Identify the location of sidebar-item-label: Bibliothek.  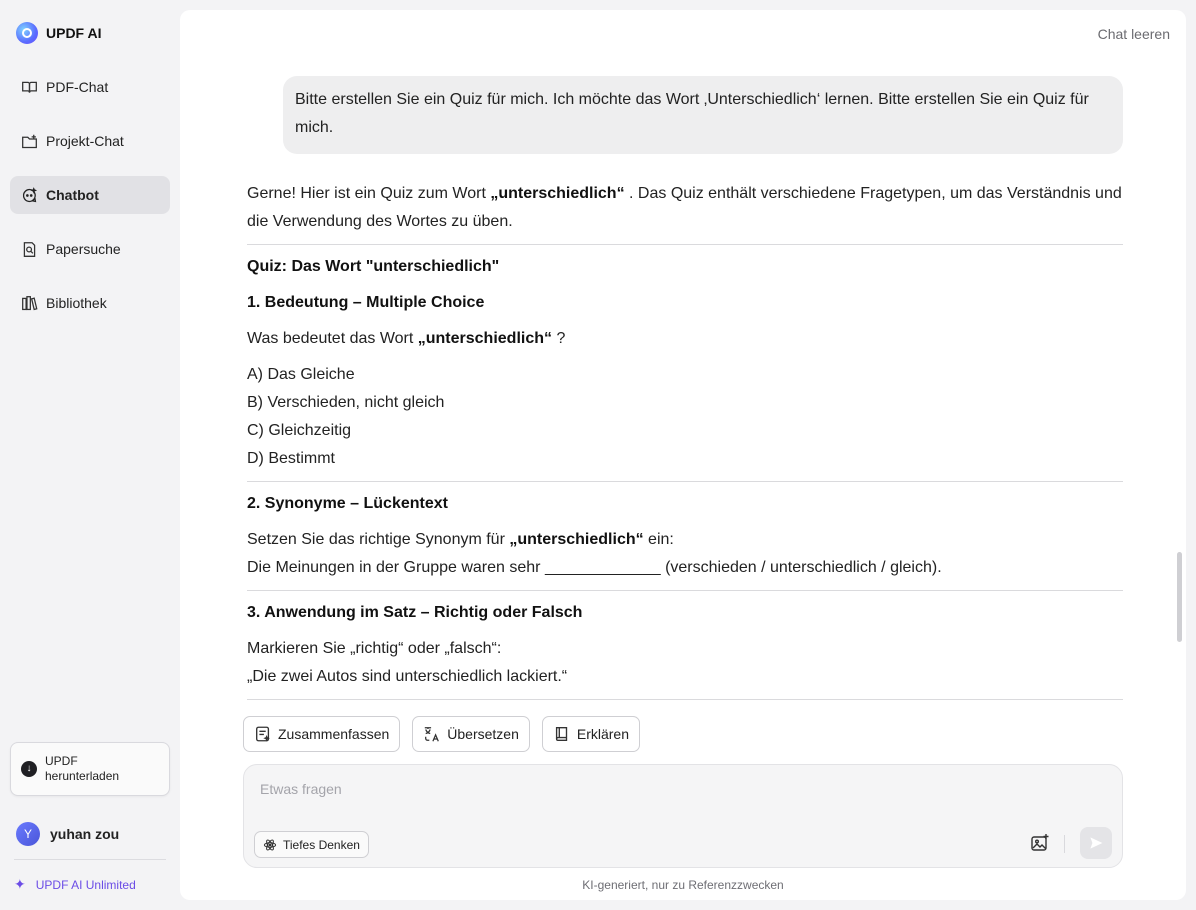
(76, 303).